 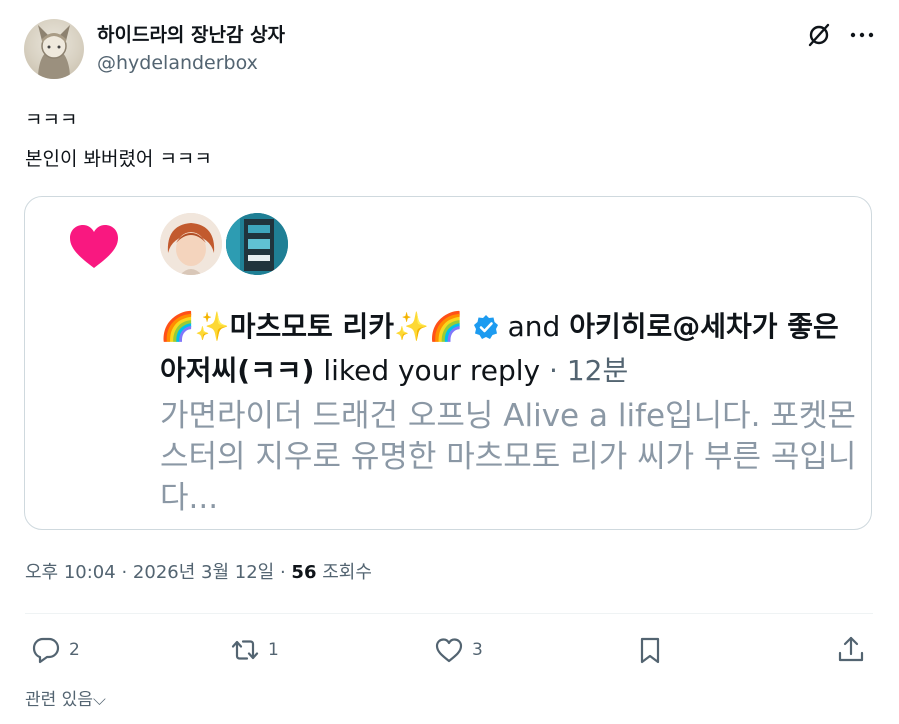 I want to click on like-icon, so click(x=449, y=650).